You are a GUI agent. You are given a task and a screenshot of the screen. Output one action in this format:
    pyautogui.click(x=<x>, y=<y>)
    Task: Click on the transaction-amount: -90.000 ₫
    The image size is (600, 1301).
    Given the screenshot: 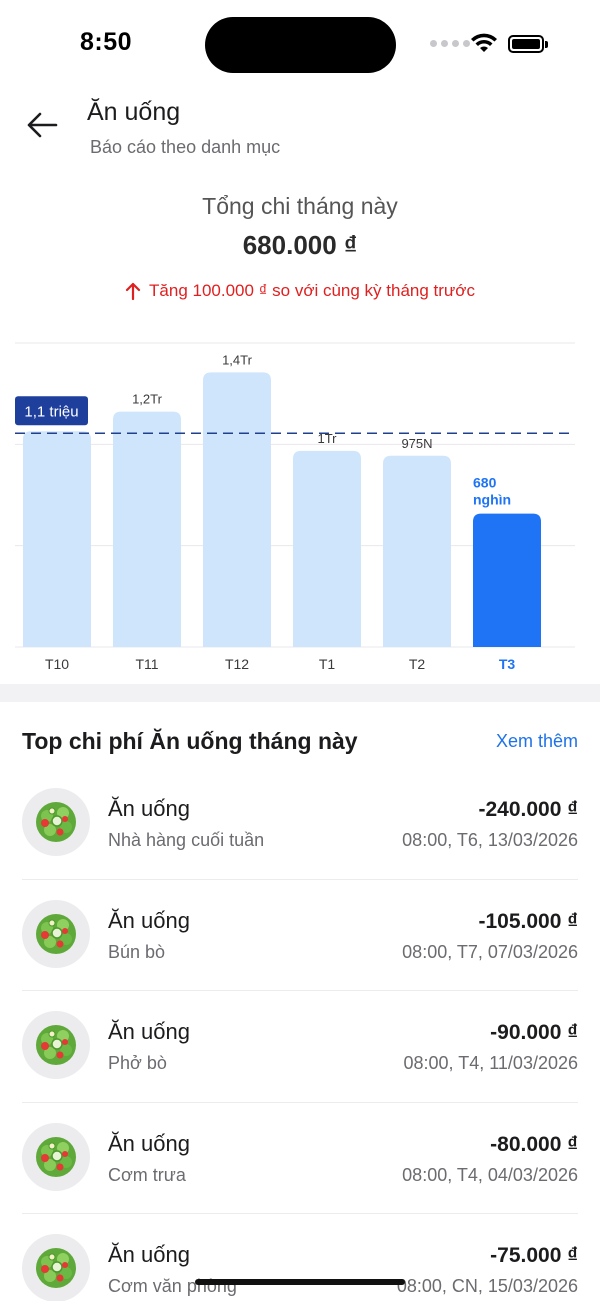 What is the action you would take?
    pyautogui.click(x=534, y=1032)
    